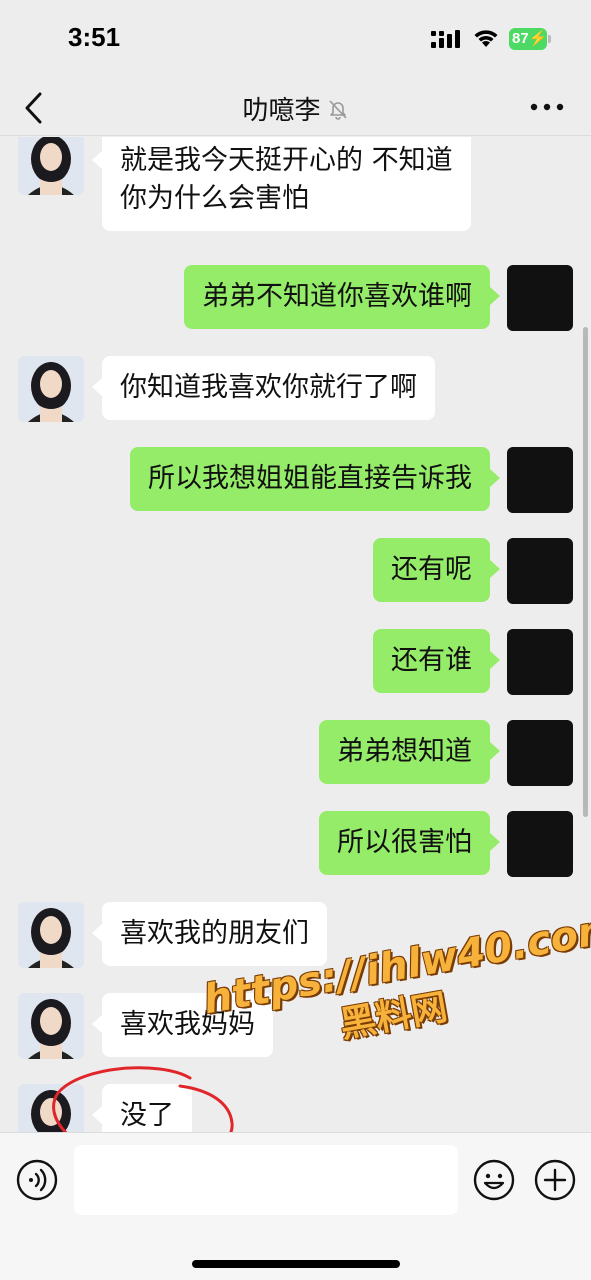  I want to click on bell-slash-icon, so click(337, 109).